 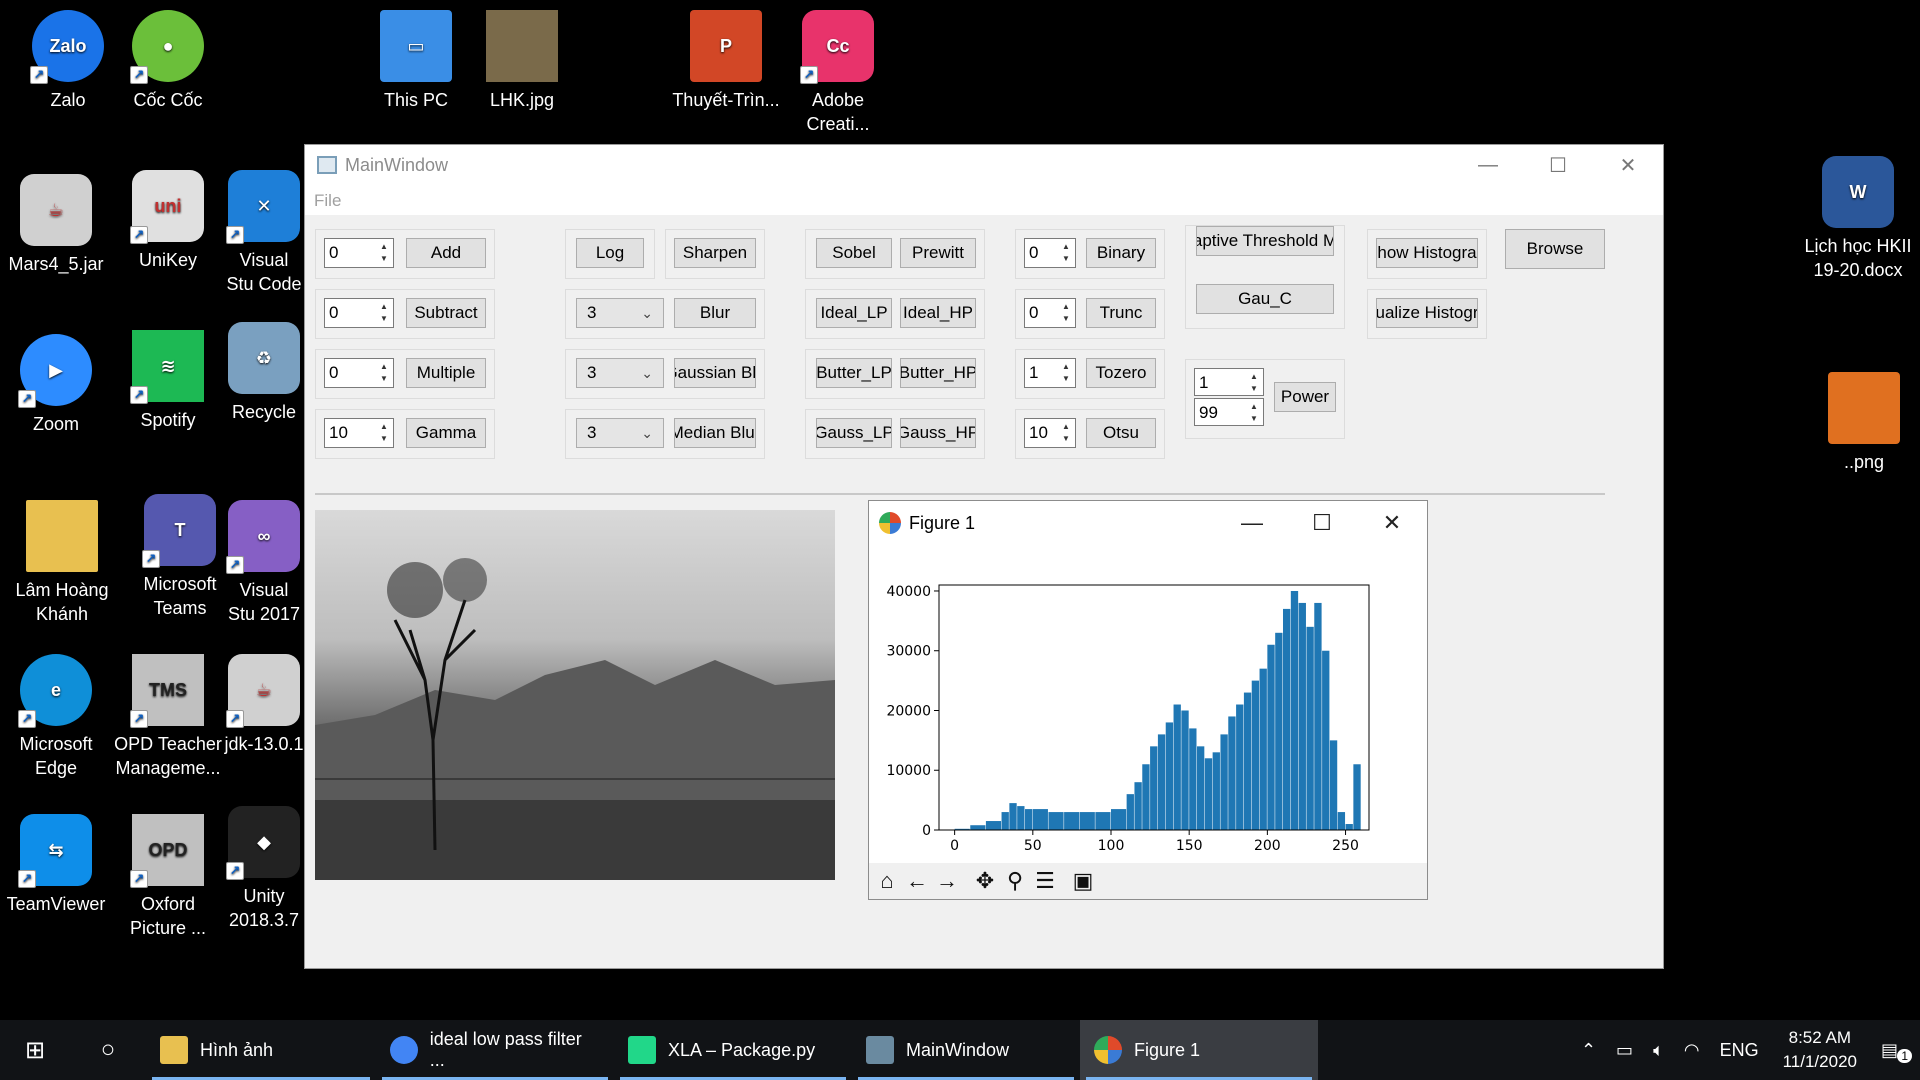 I want to click on otsu-value-spinbox: 10 ▲ ▼, so click(x=1050, y=433).